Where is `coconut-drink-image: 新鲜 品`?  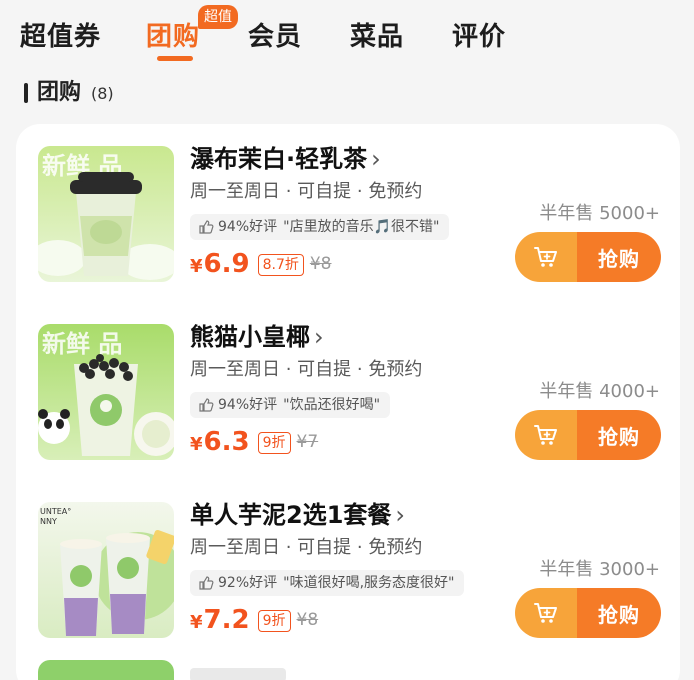
coconut-drink-image: 新鲜 品 is located at coordinates (106, 392).